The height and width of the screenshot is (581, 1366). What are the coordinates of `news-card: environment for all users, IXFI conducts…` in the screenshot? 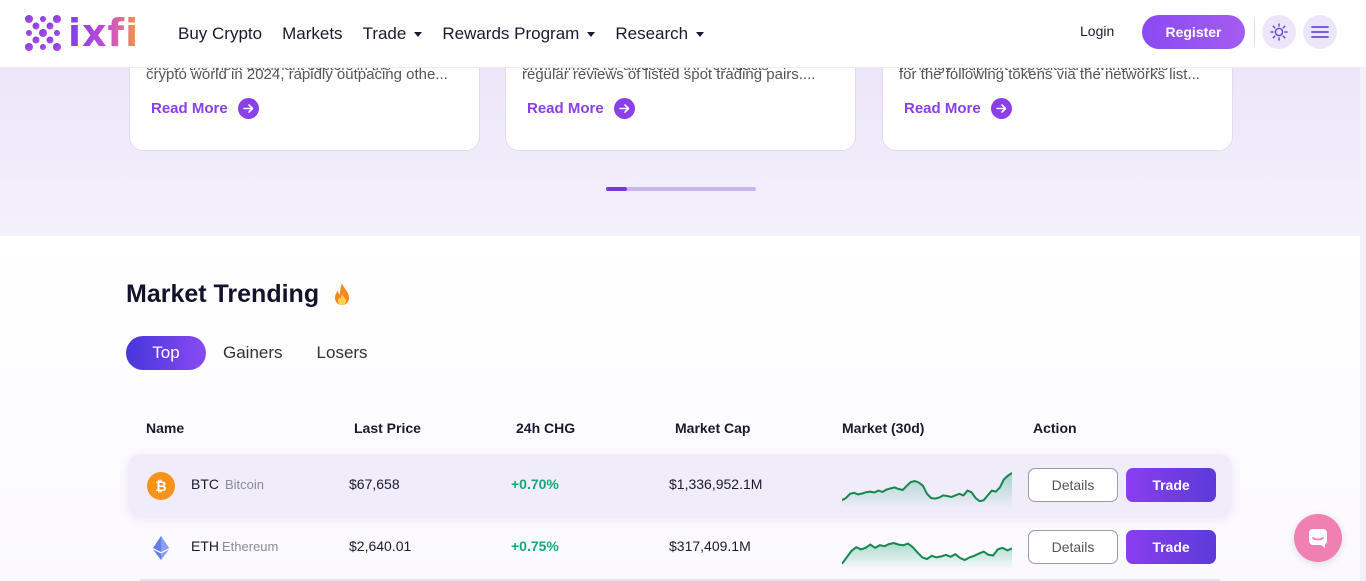 It's located at (680, 103).